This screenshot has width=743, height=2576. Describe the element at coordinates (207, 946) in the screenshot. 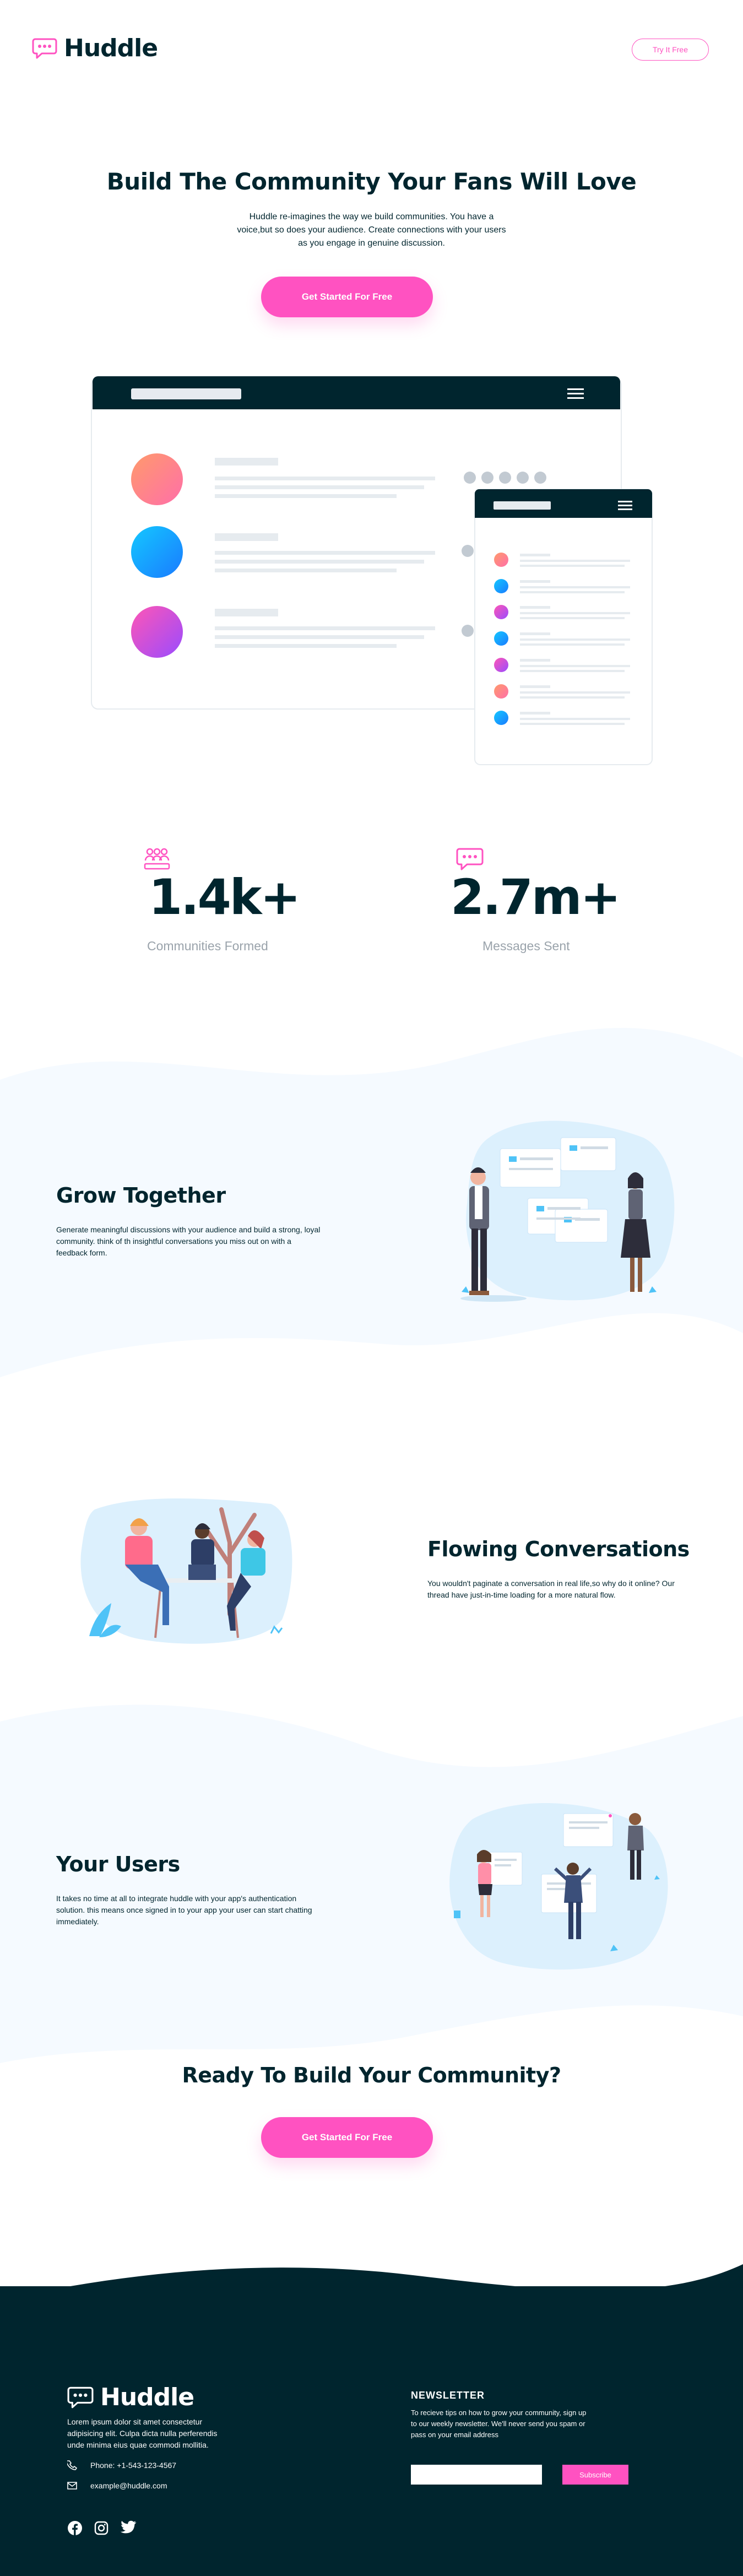

I see `stat-communities-label: Communities Formed` at that location.